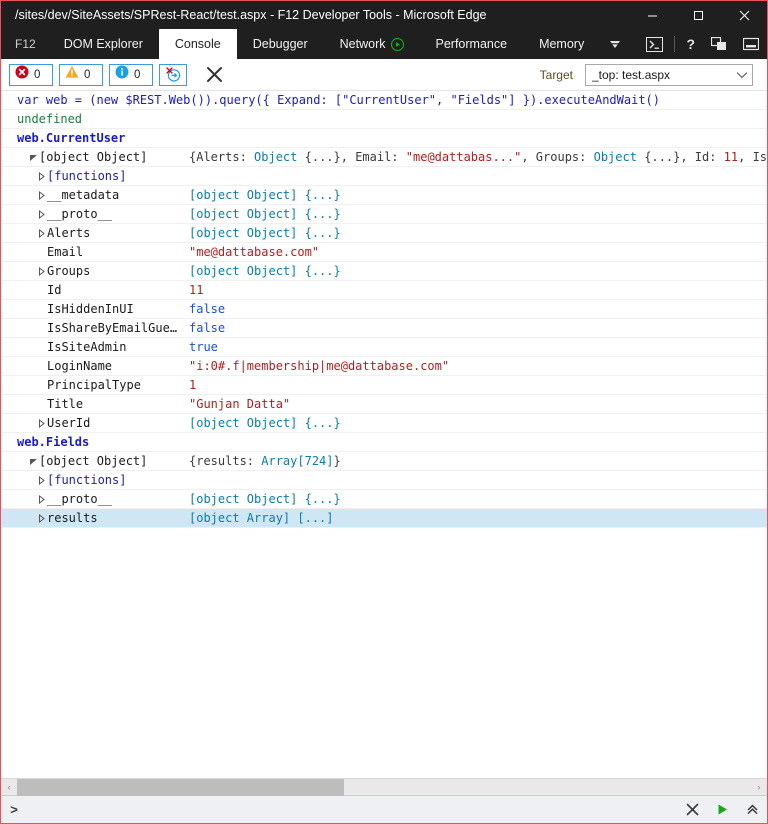 The width and height of the screenshot is (768, 824). Describe the element at coordinates (384, 423) in the screenshot. I see `object-tree-row: UserId [object Object] {...}` at that location.